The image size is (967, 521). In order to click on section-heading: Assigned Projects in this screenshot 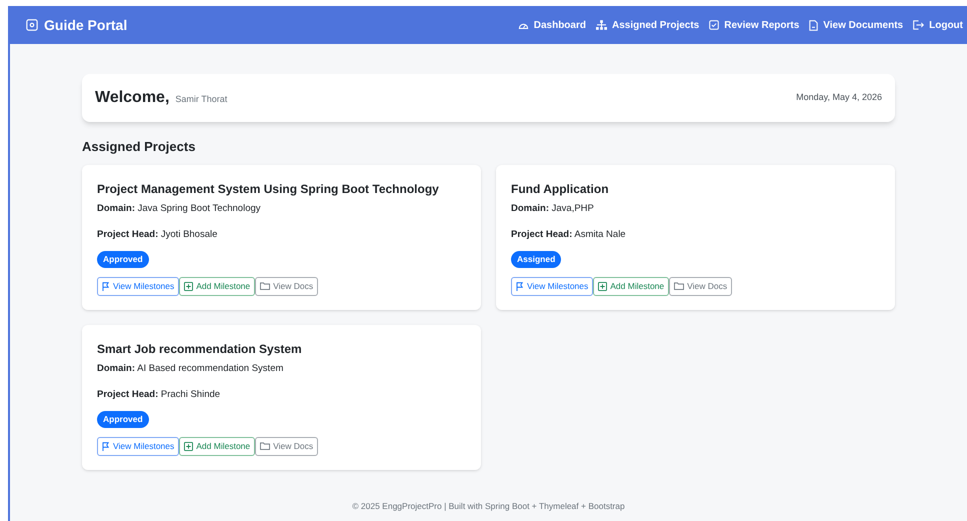, I will do `click(139, 147)`.